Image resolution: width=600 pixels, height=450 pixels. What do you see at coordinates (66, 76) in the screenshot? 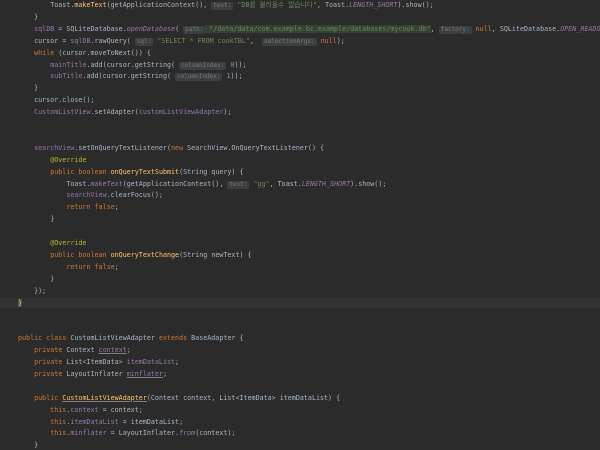
I see `code-token: subTitle` at bounding box center [66, 76].